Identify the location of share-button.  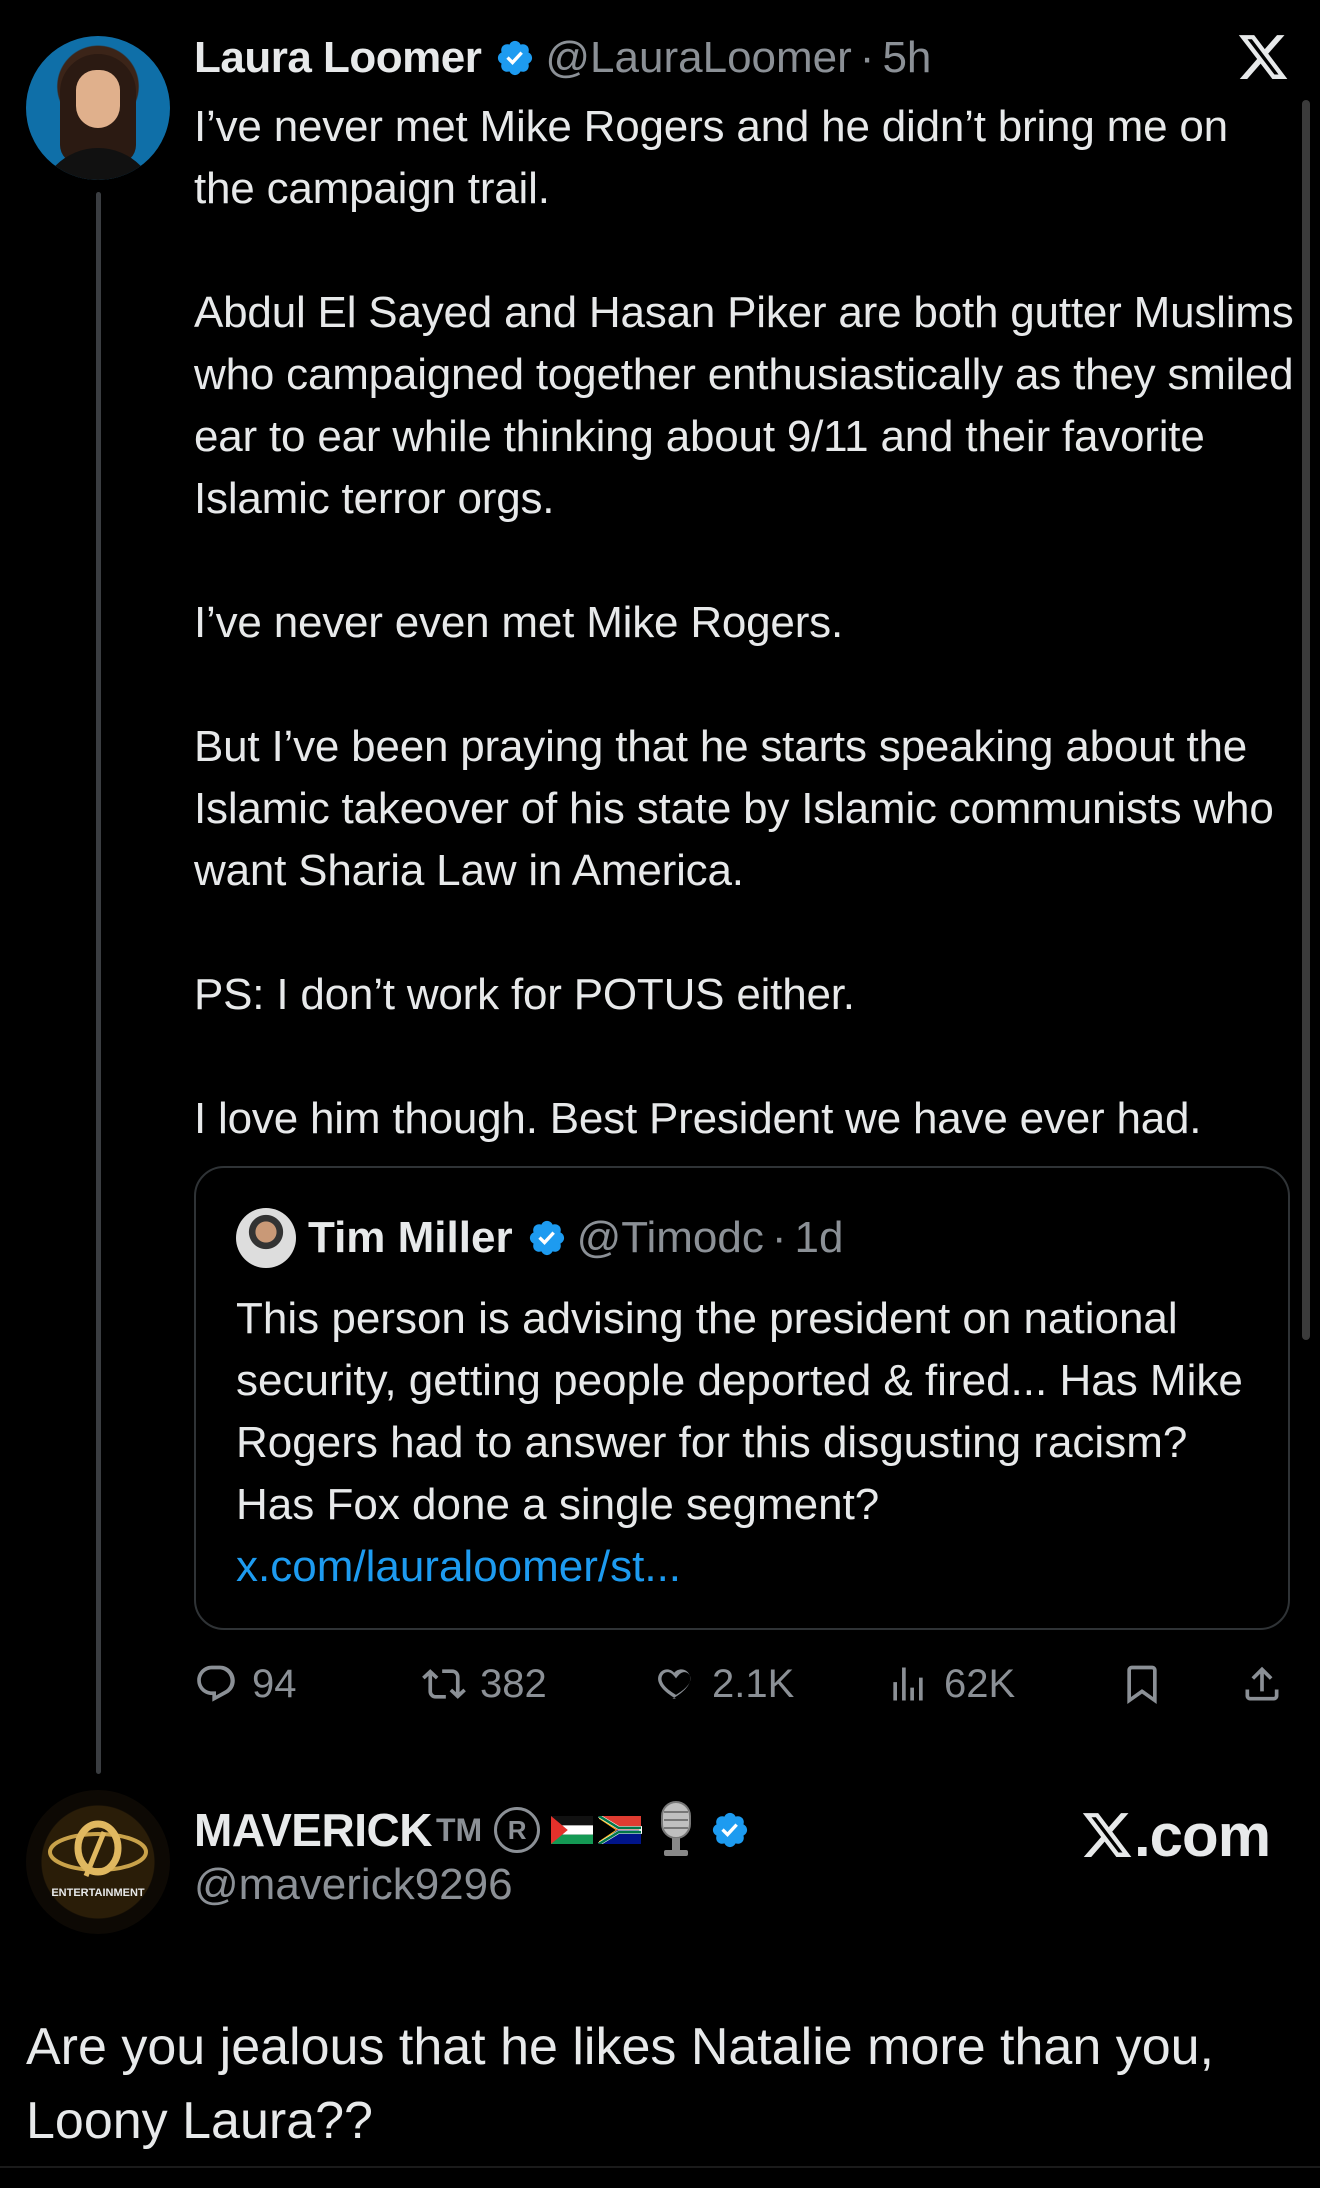
(1262, 1684).